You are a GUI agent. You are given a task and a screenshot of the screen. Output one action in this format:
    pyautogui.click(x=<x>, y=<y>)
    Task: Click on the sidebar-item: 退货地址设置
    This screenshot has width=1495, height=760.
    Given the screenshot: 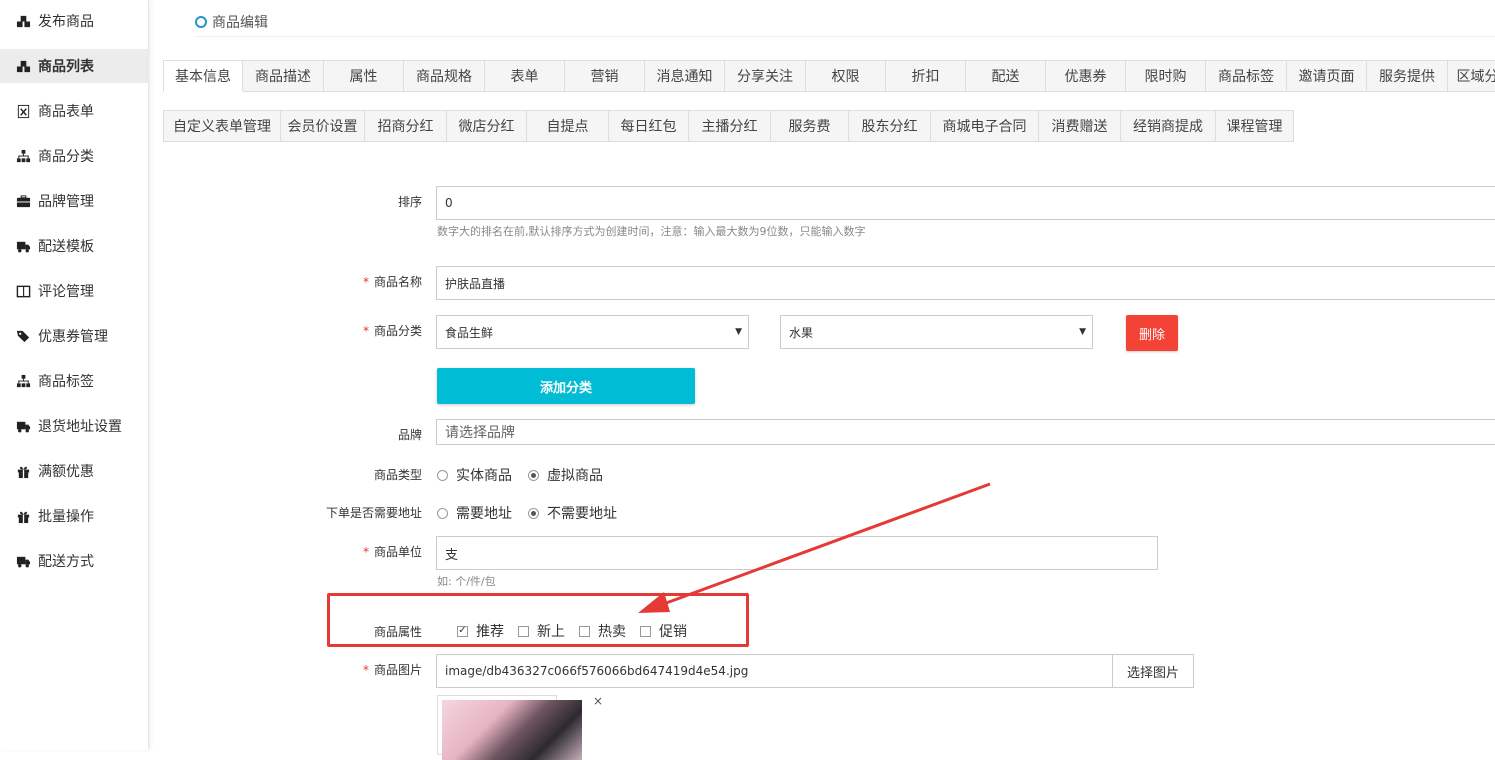 What is the action you would take?
    pyautogui.click(x=74, y=426)
    